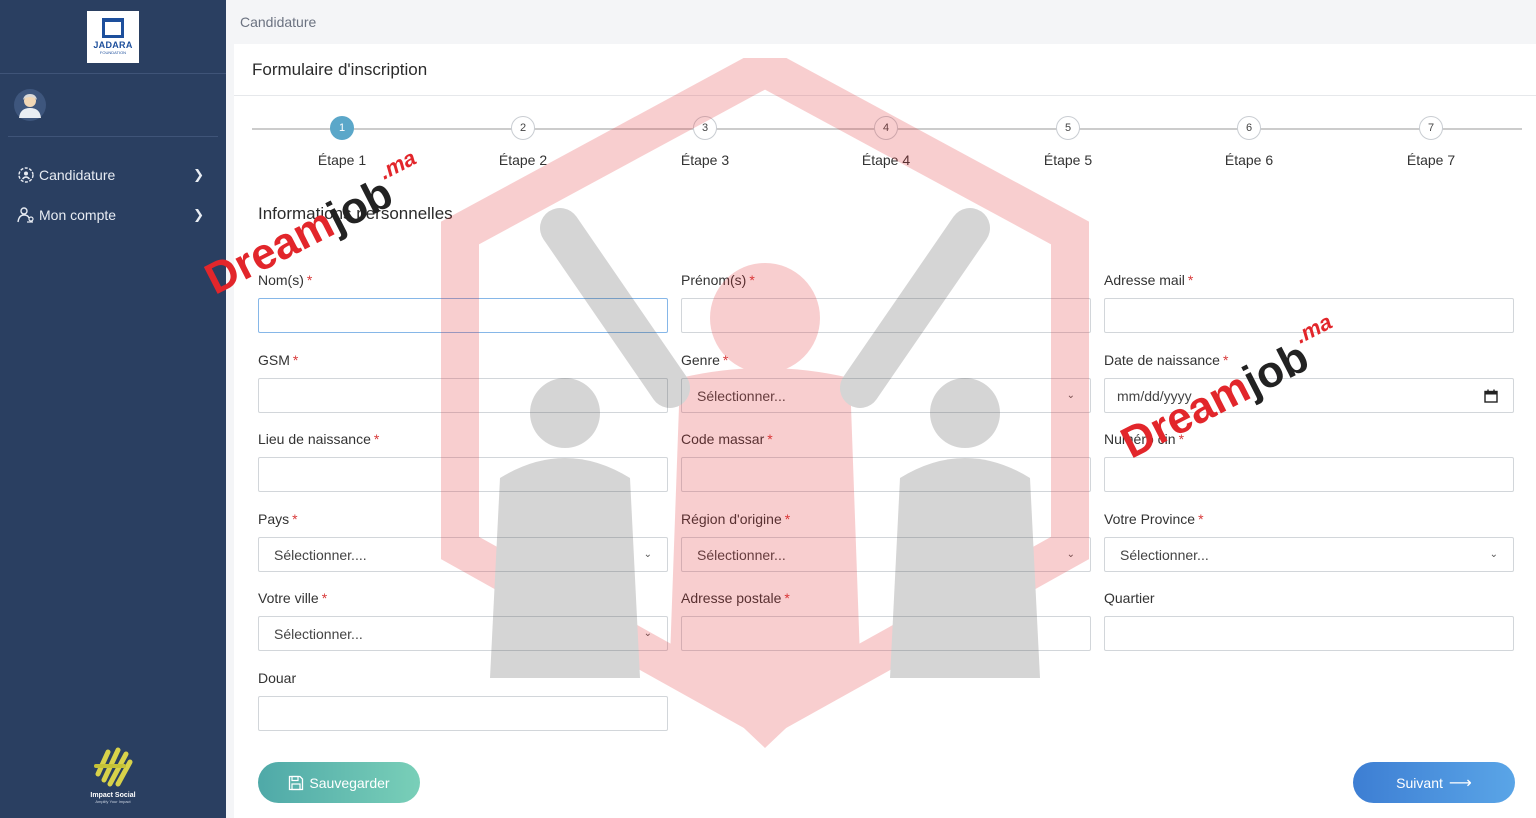 The width and height of the screenshot is (1536, 818). I want to click on nom-input, so click(463, 315).